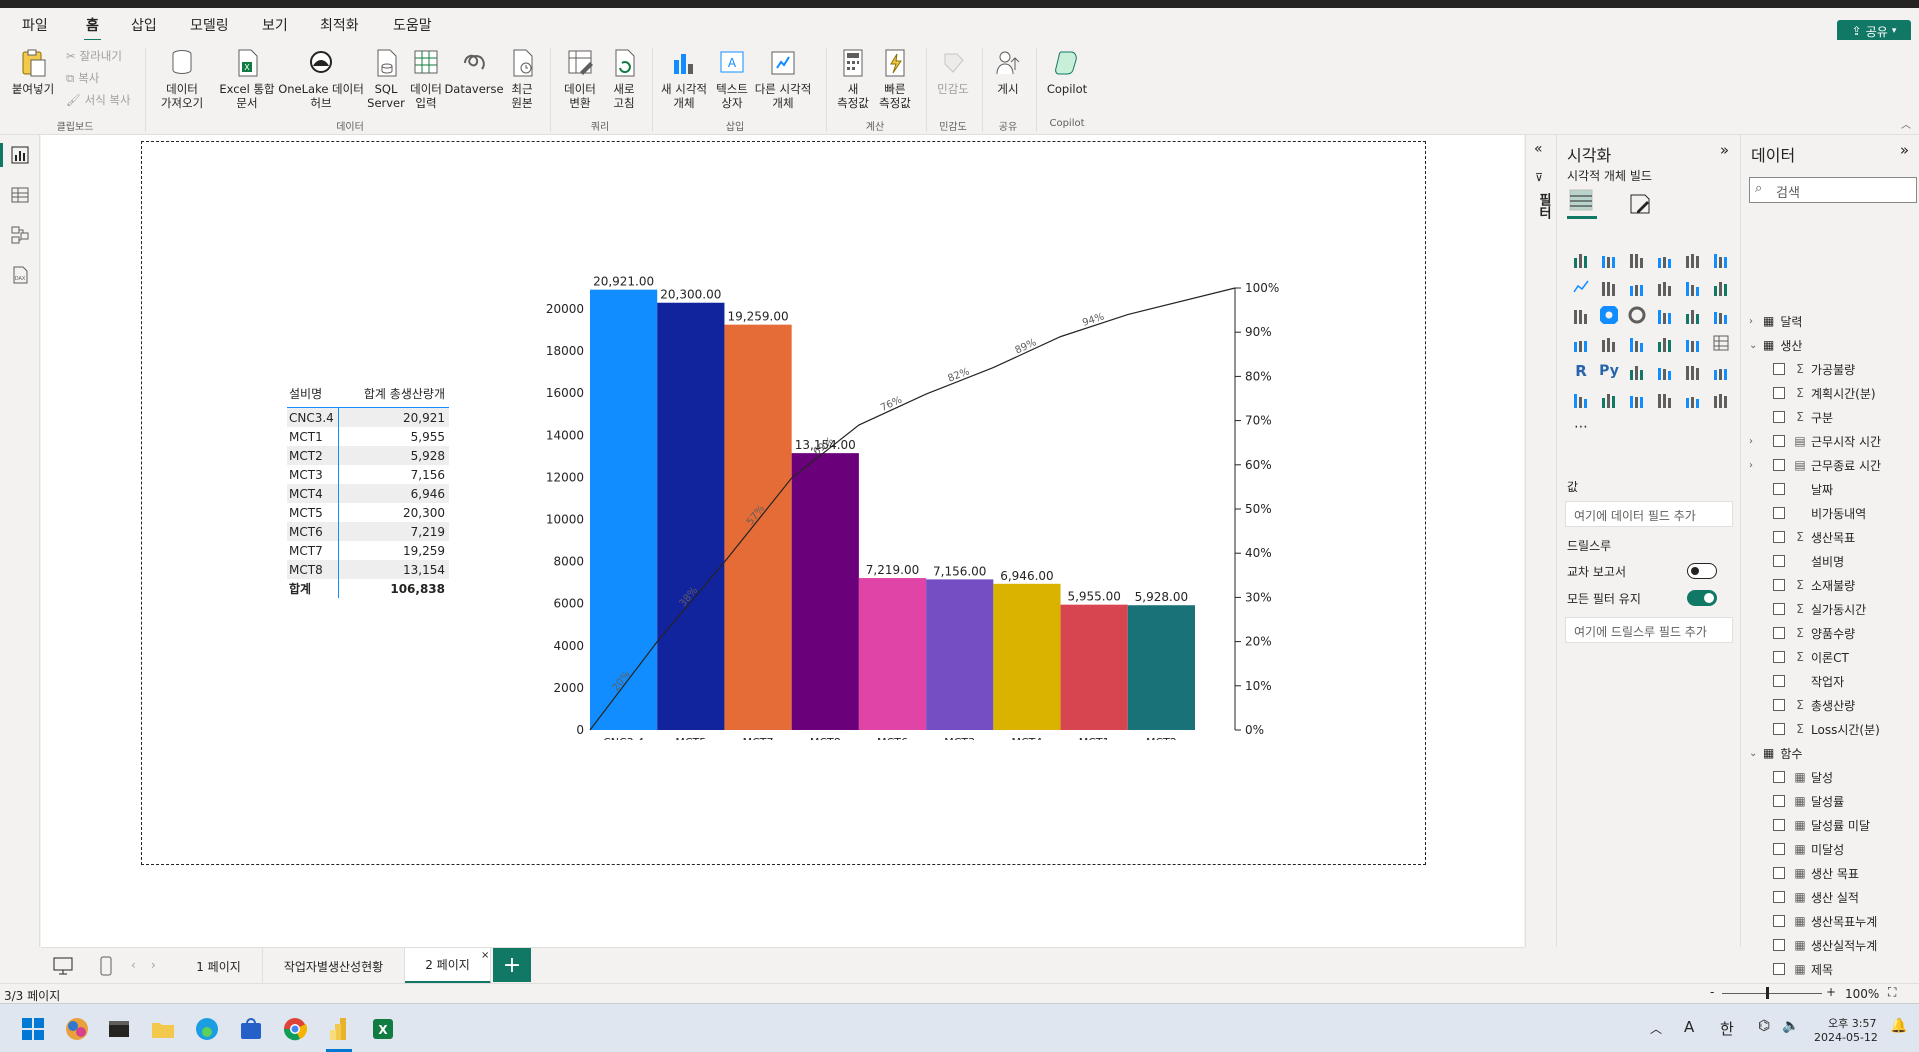 Image resolution: width=1919 pixels, height=1052 pixels. Describe the element at coordinates (1665, 259) in the screenshot. I see `clustered-column-icon` at that location.